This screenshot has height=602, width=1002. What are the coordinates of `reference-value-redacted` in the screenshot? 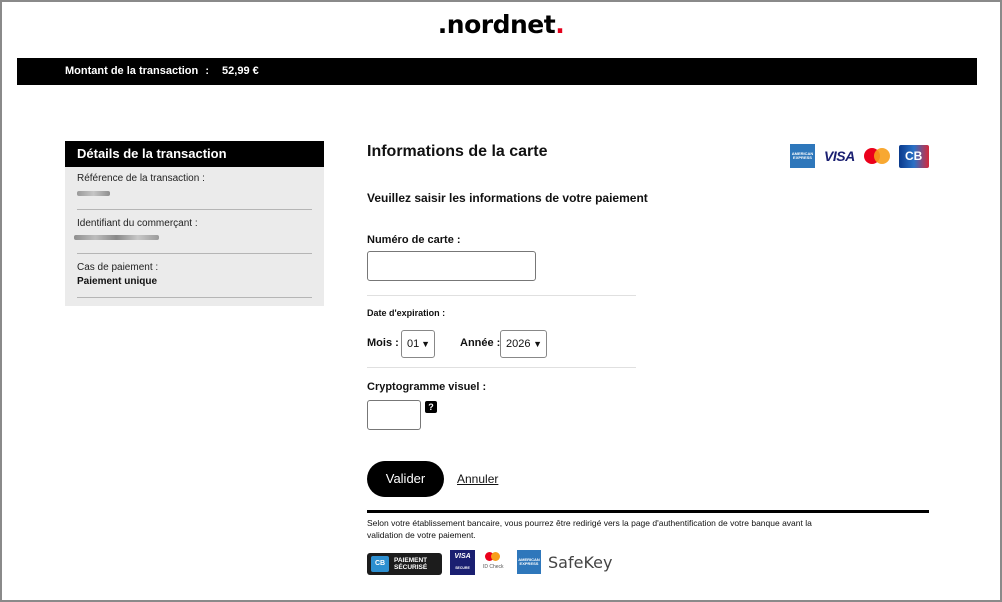 It's located at (93, 193).